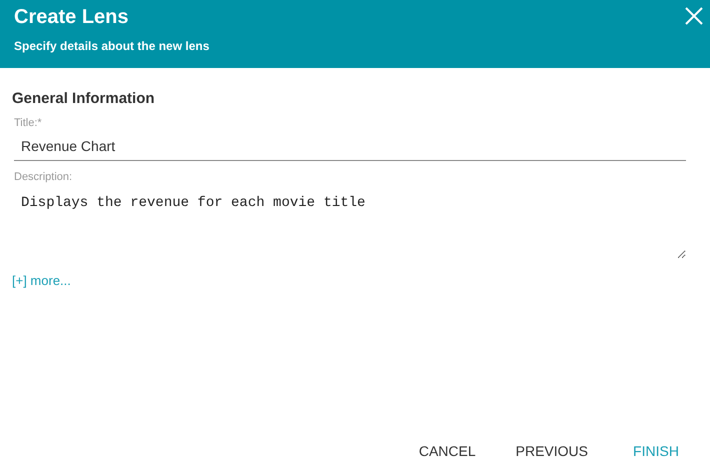  I want to click on close-icon, so click(694, 16).